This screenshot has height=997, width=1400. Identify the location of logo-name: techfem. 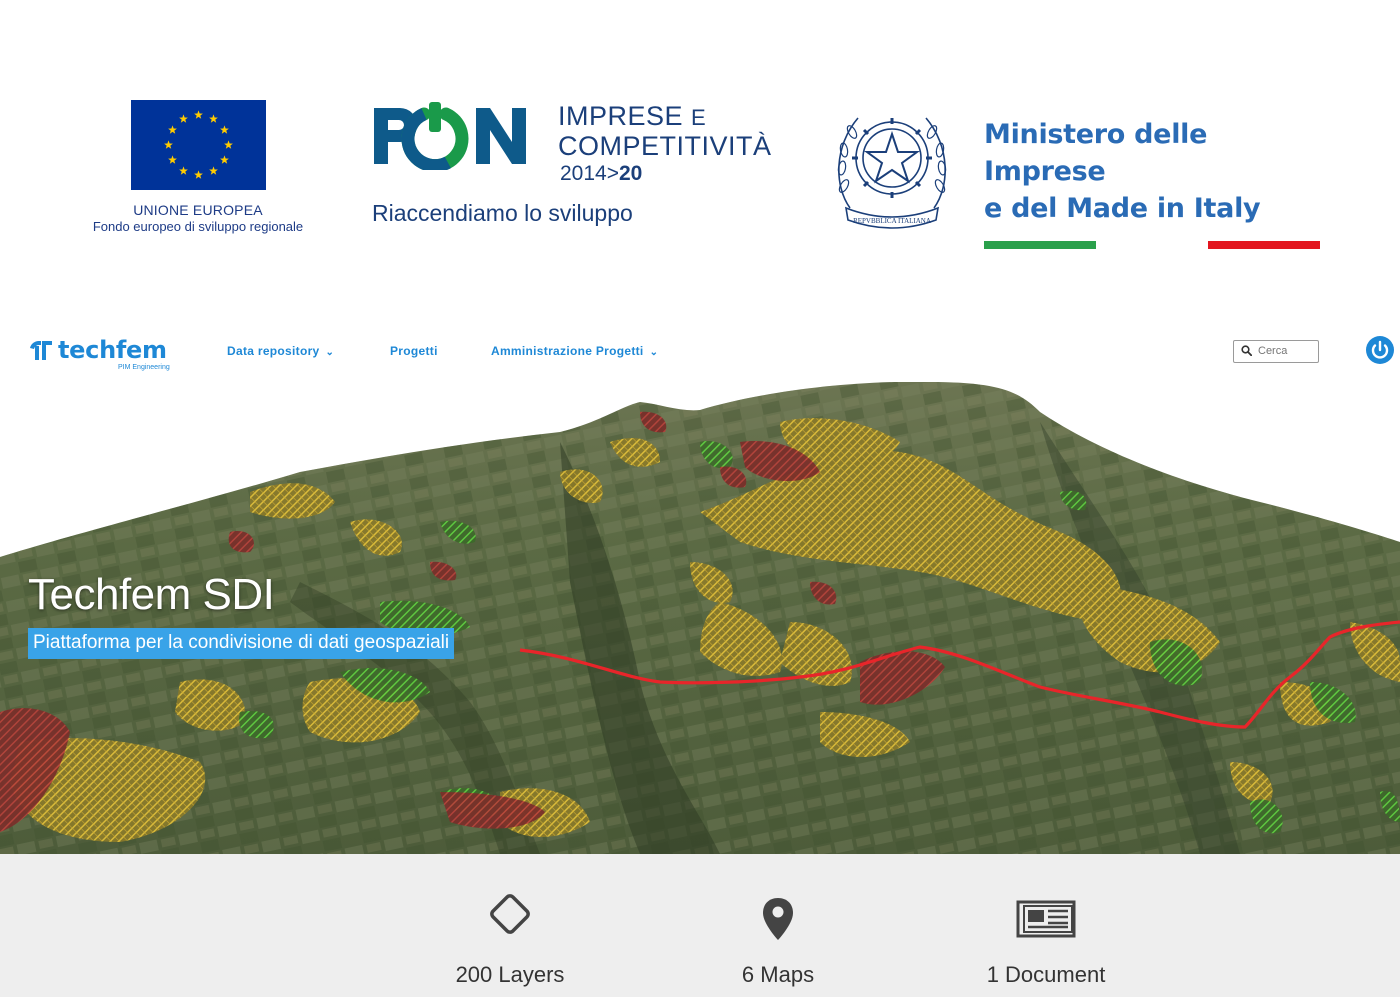
(112, 350).